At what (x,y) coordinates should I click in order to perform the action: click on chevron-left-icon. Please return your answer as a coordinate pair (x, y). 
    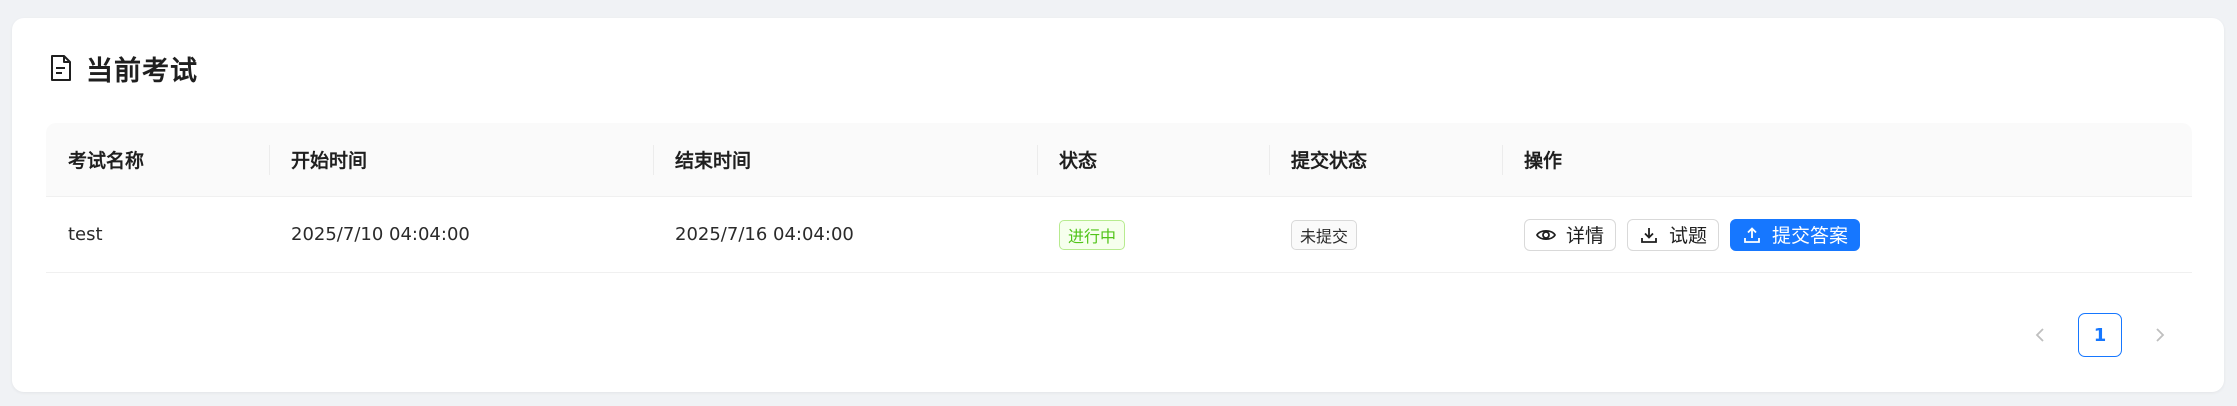
    Looking at the image, I should click on (2039, 335).